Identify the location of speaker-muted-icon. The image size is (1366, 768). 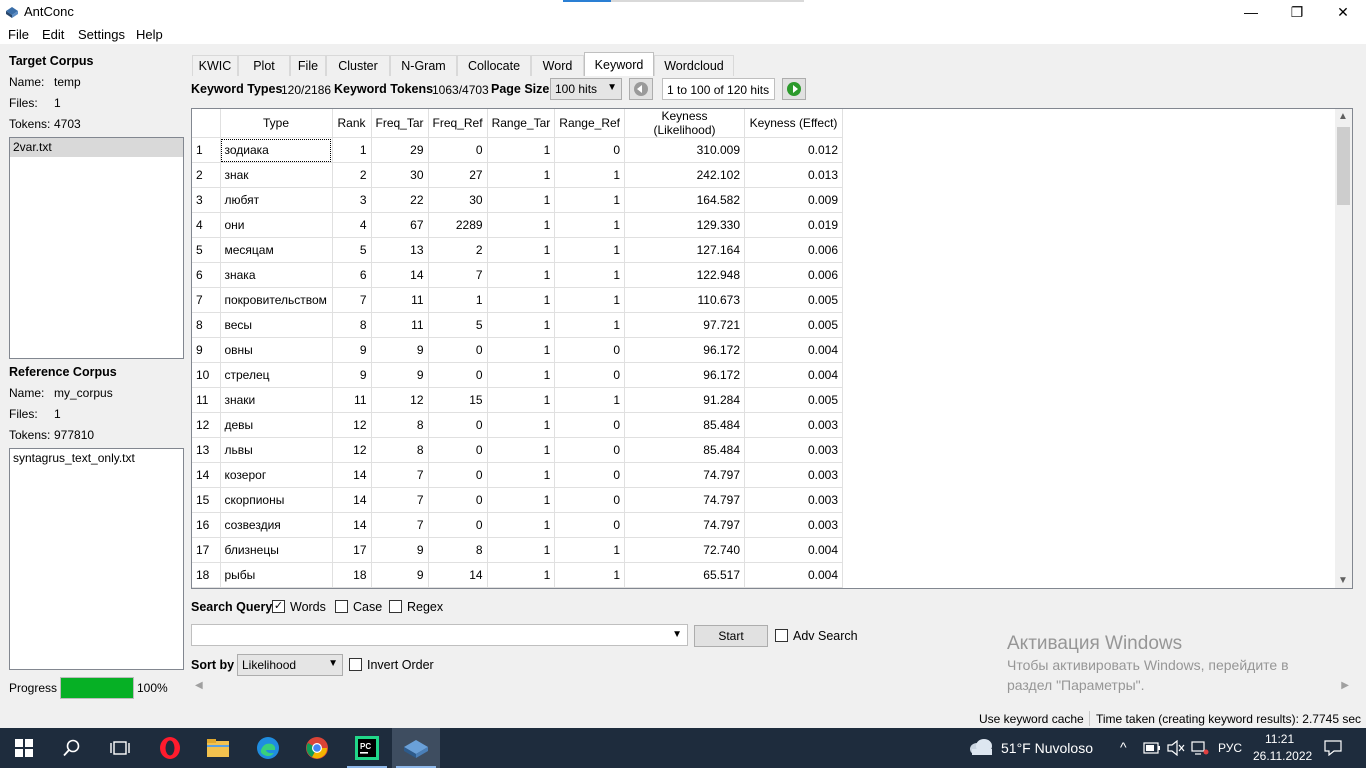
(1176, 748).